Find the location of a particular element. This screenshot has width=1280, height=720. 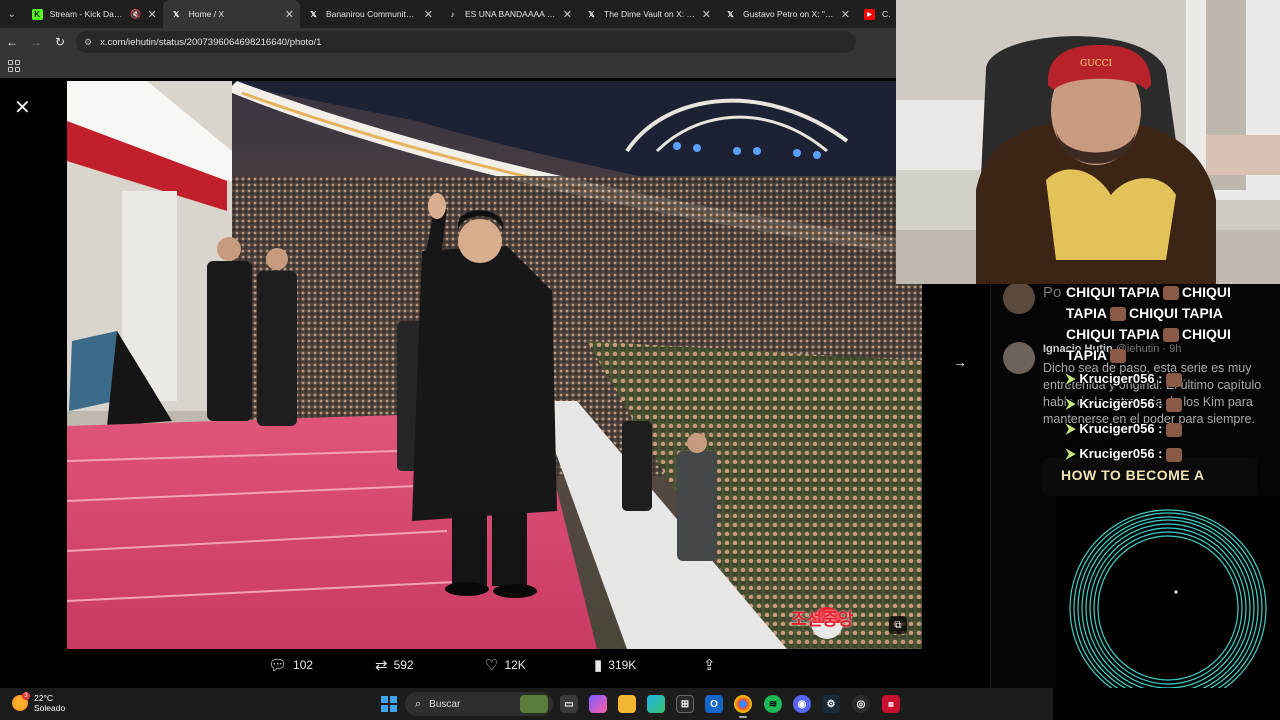

tab-bananirou-community: 𝕏 Bananirou Community / X ✕ is located at coordinates (369, 14).